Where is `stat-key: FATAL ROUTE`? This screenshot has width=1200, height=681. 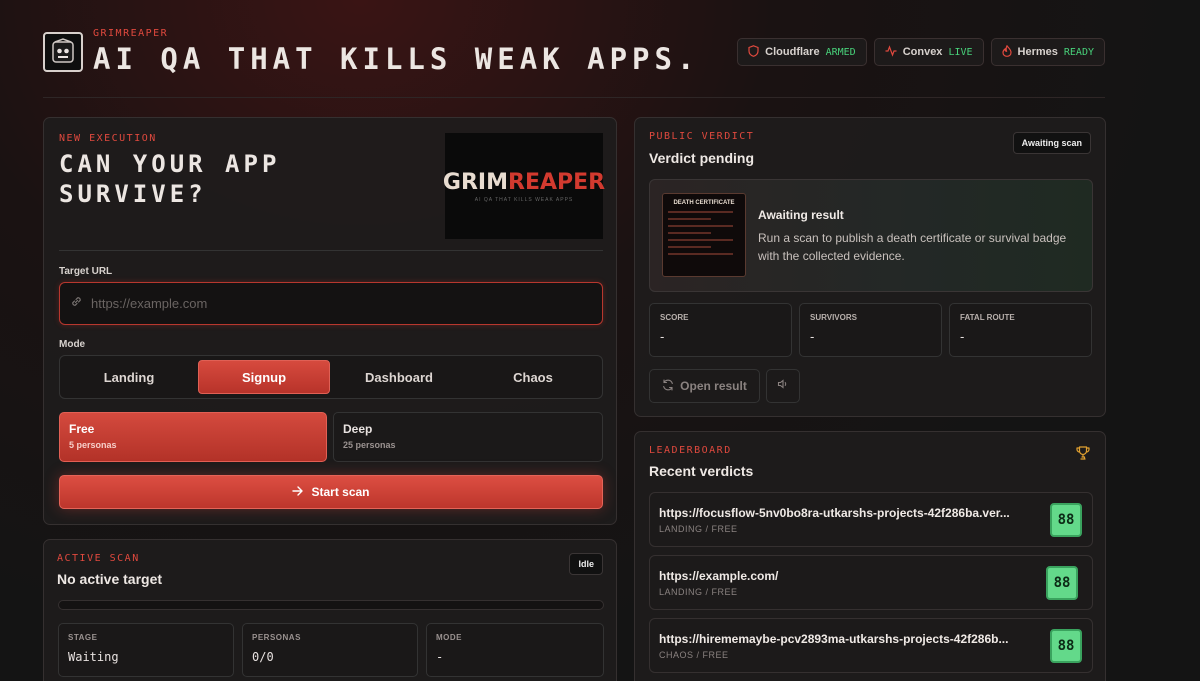 stat-key: FATAL ROUTE is located at coordinates (987, 317).